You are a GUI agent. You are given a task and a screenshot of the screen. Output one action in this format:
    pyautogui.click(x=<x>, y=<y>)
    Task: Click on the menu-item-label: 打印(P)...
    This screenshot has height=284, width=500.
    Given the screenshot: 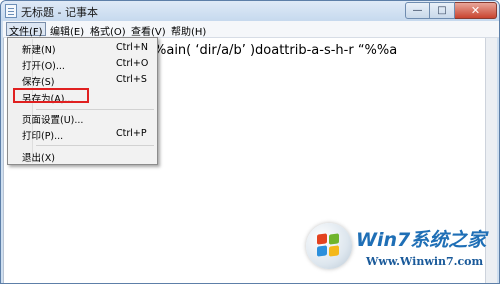 What is the action you would take?
    pyautogui.click(x=43, y=136)
    